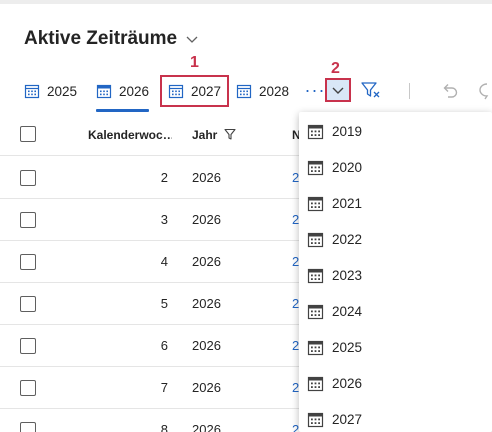 The width and height of the screenshot is (492, 432). What do you see at coordinates (347, 167) in the screenshot?
I see `dropdown-item-label: 2020` at bounding box center [347, 167].